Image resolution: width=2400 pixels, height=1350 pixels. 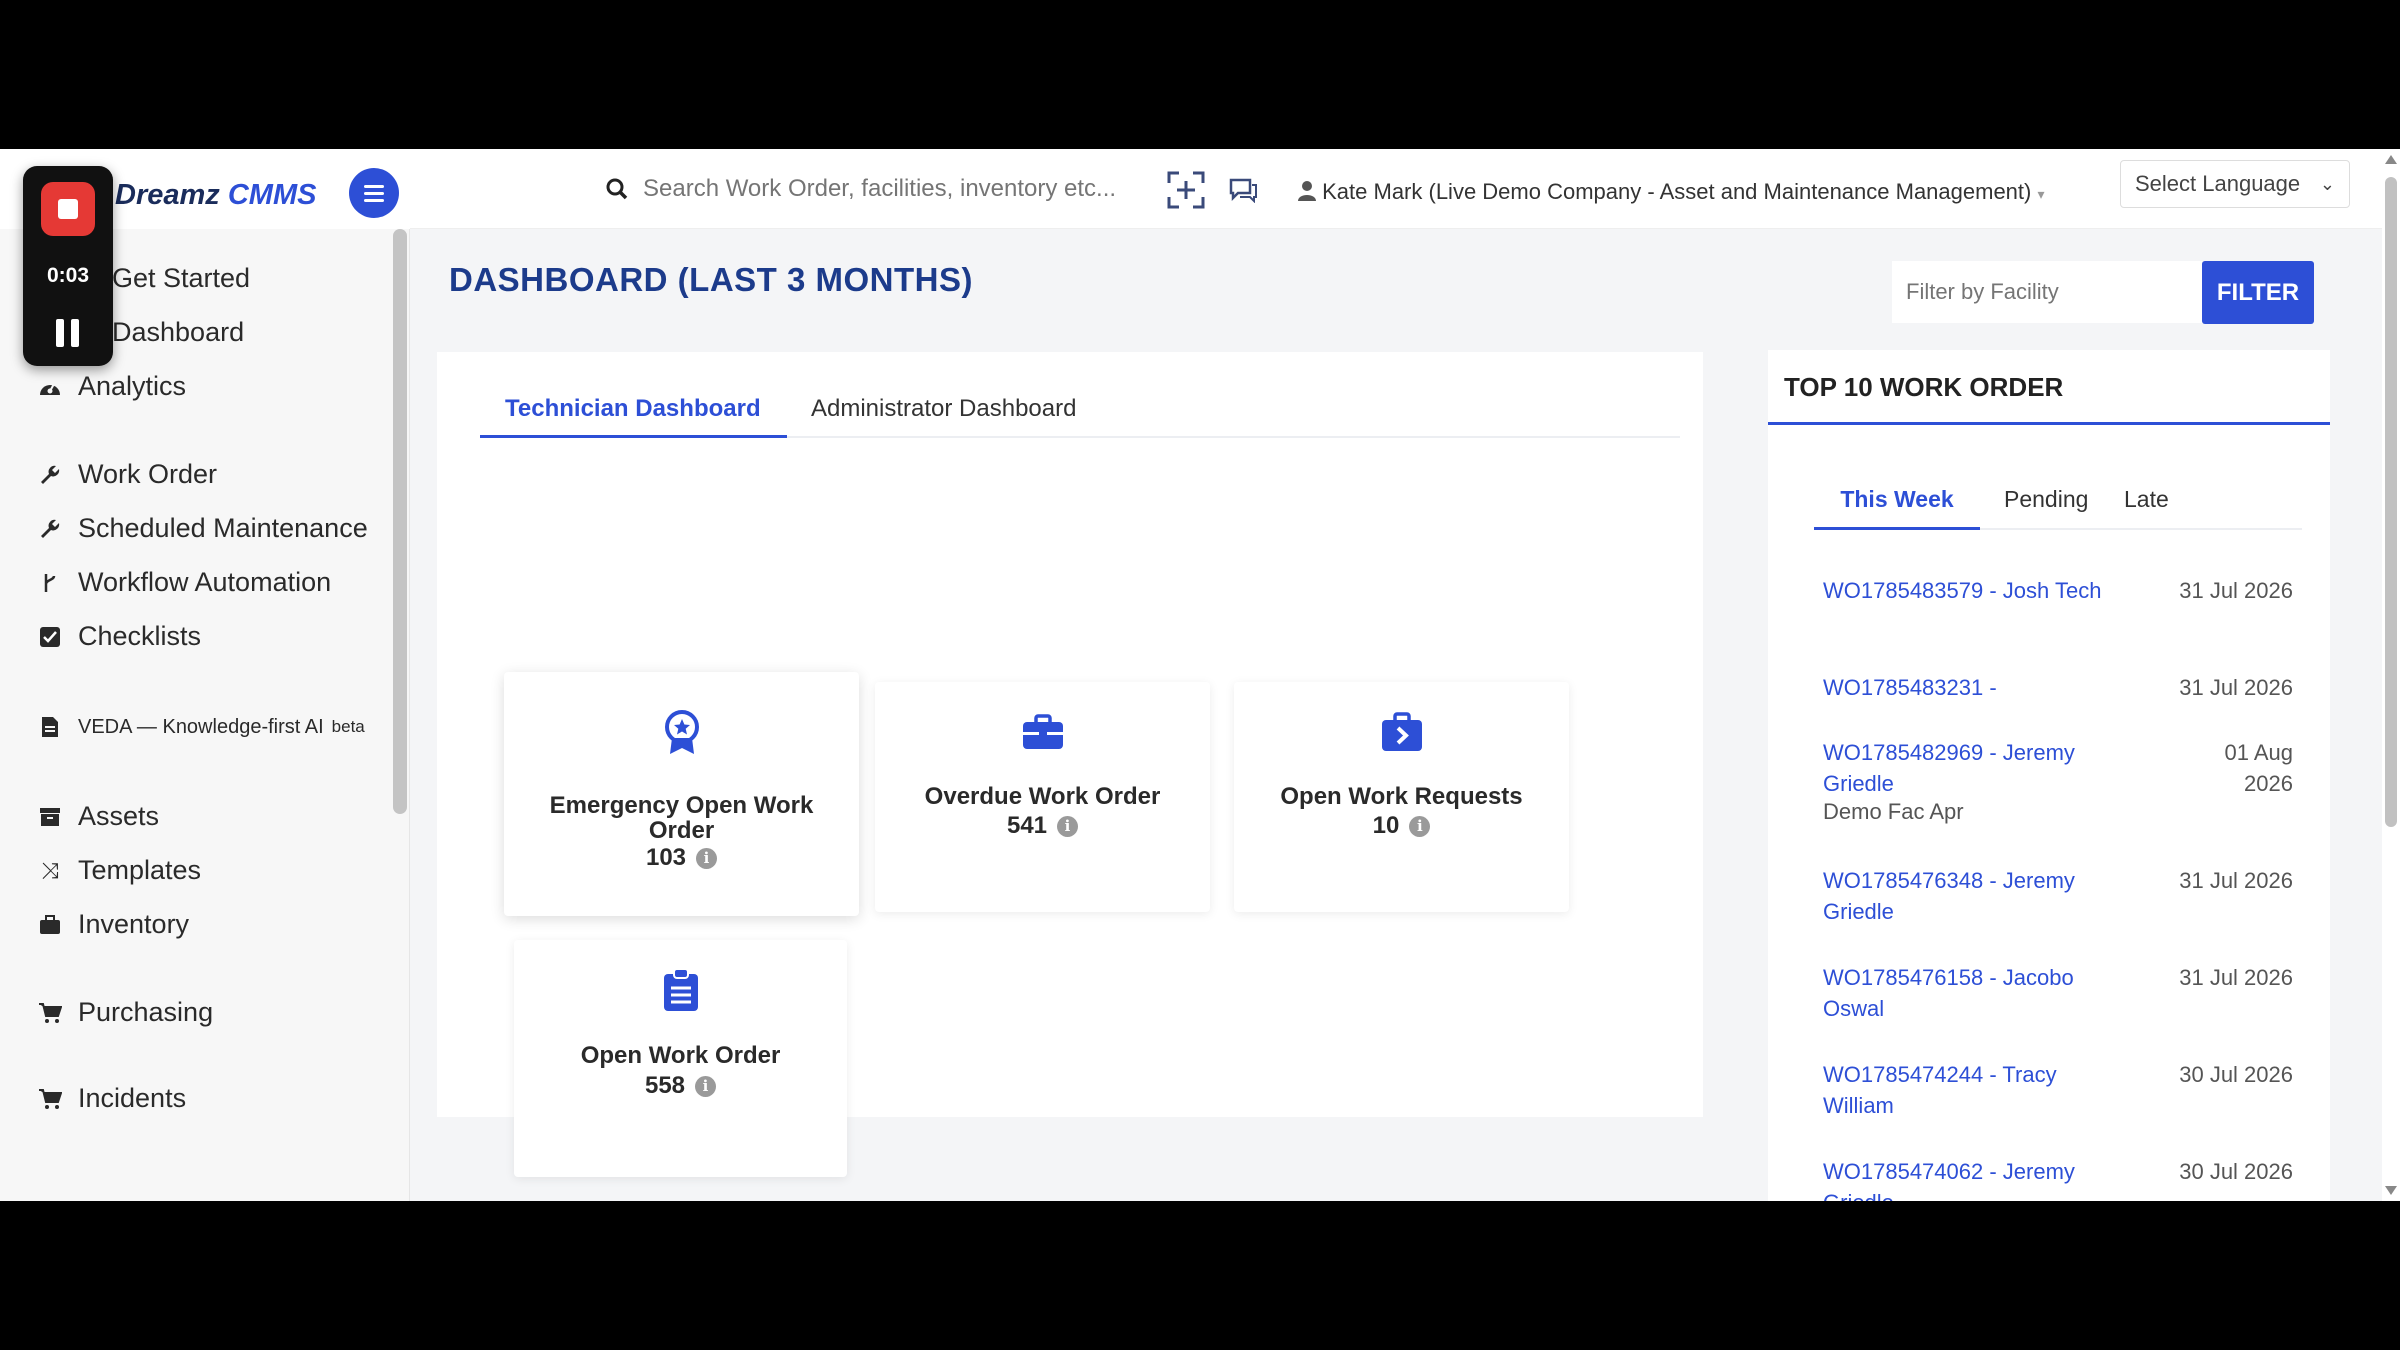 I want to click on tab-administrator-dashboard: Administrator Dashboard, so click(x=943, y=410).